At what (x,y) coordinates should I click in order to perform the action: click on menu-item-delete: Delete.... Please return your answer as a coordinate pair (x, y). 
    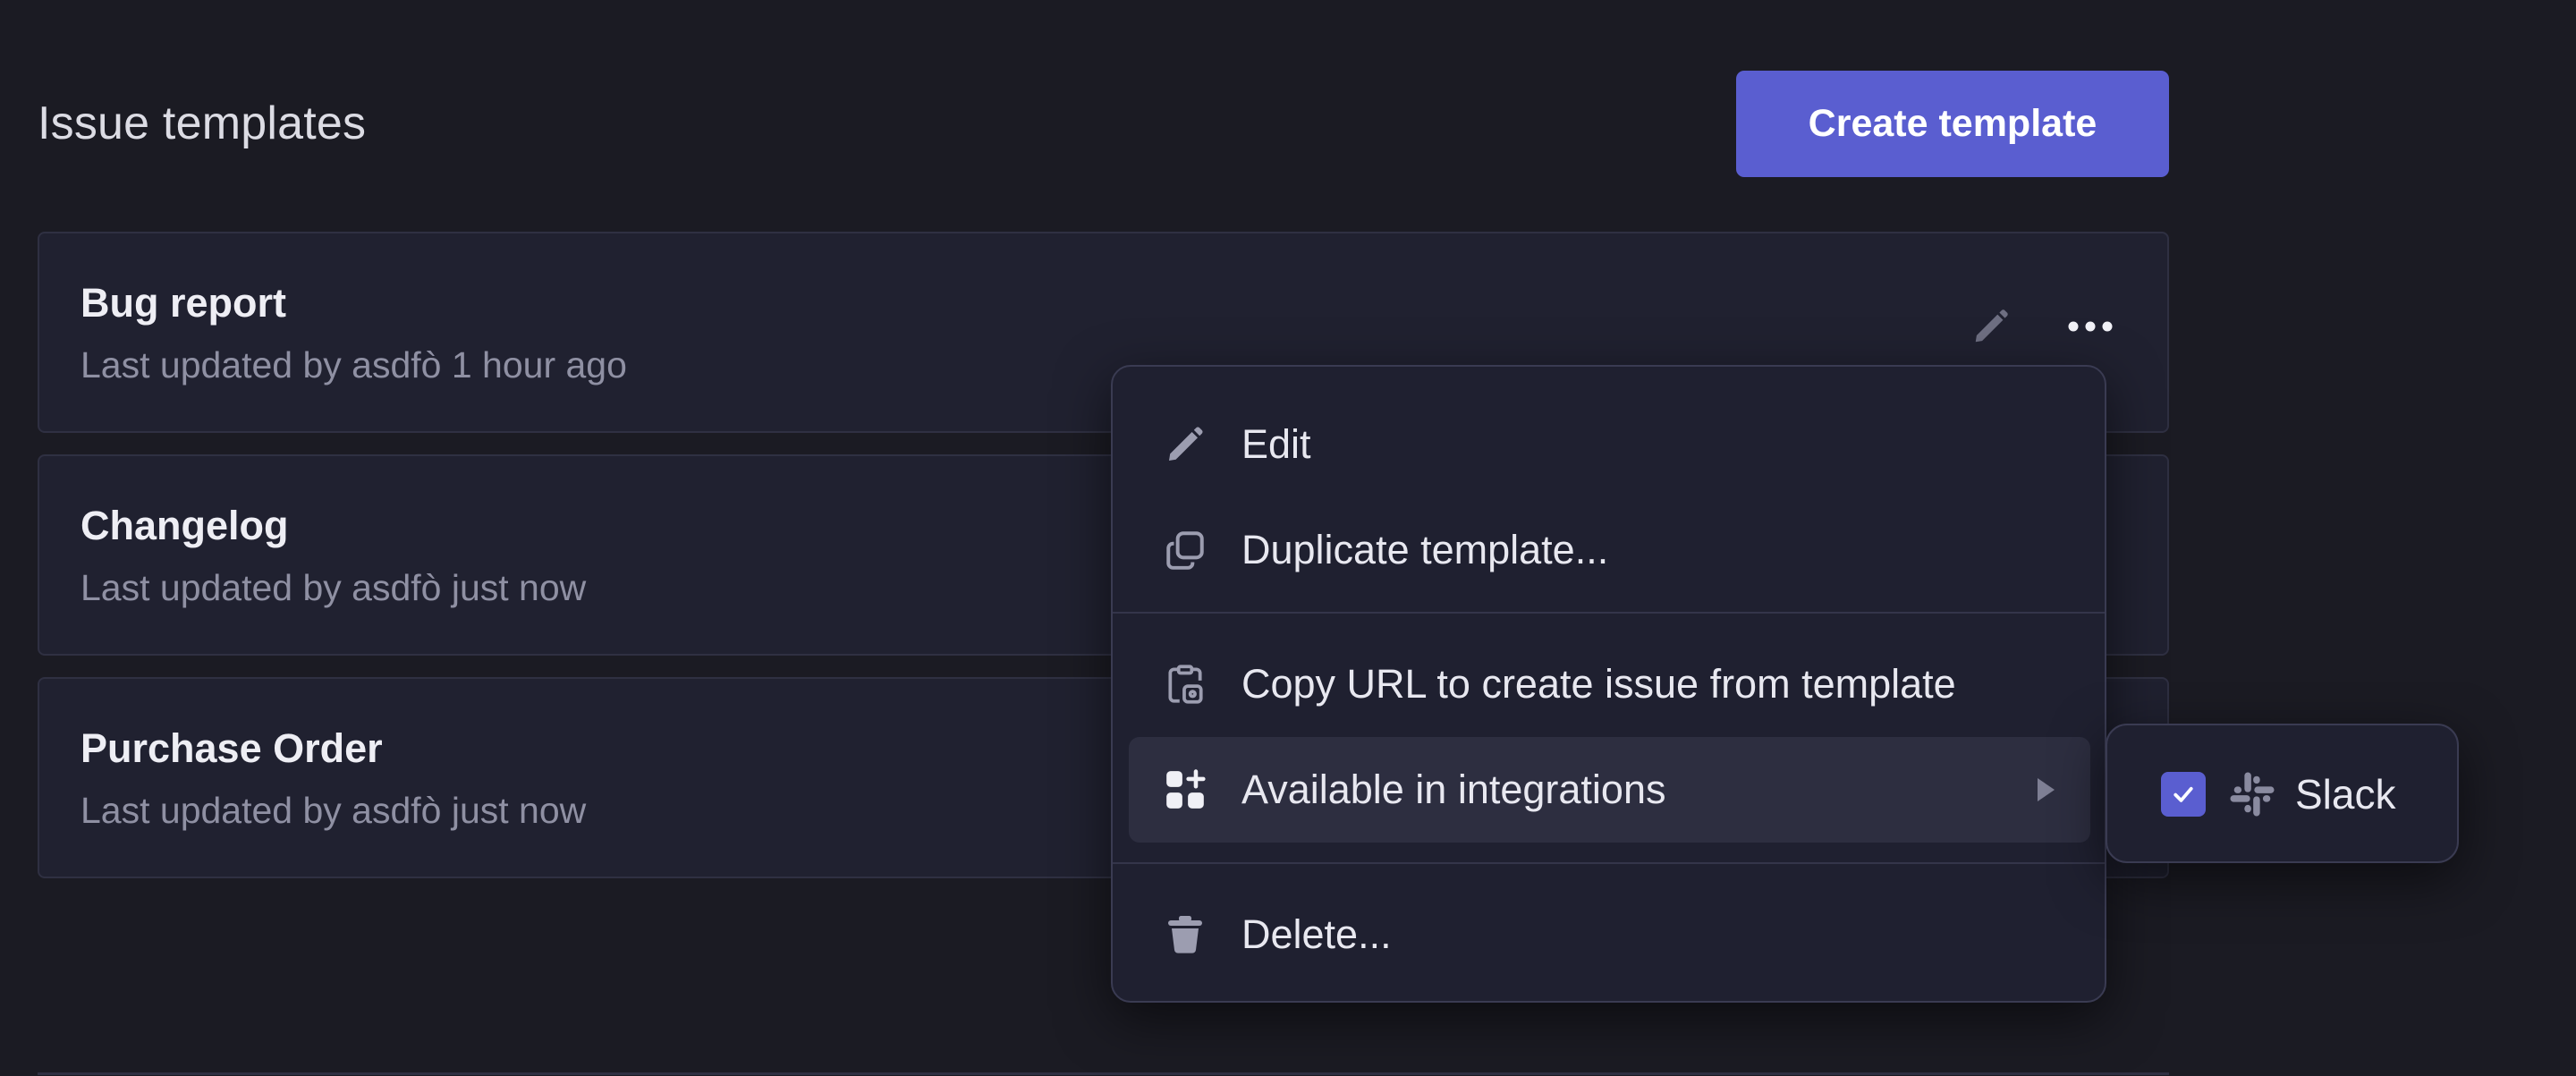
    Looking at the image, I should click on (1609, 934).